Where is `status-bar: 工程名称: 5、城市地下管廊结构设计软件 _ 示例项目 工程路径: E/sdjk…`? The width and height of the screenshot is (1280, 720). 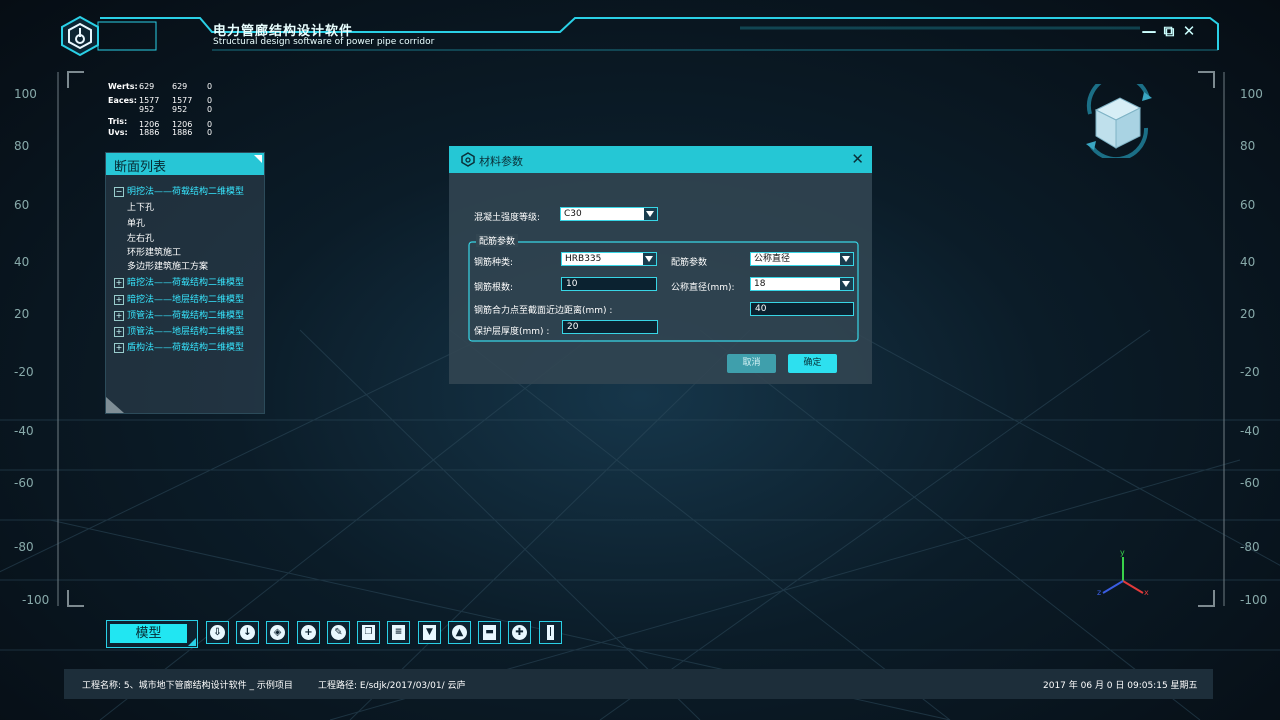
status-bar: 工程名称: 5、城市地下管廊结构设计软件 _ 示例项目 工程路径: E/sdjk… is located at coordinates (638, 684).